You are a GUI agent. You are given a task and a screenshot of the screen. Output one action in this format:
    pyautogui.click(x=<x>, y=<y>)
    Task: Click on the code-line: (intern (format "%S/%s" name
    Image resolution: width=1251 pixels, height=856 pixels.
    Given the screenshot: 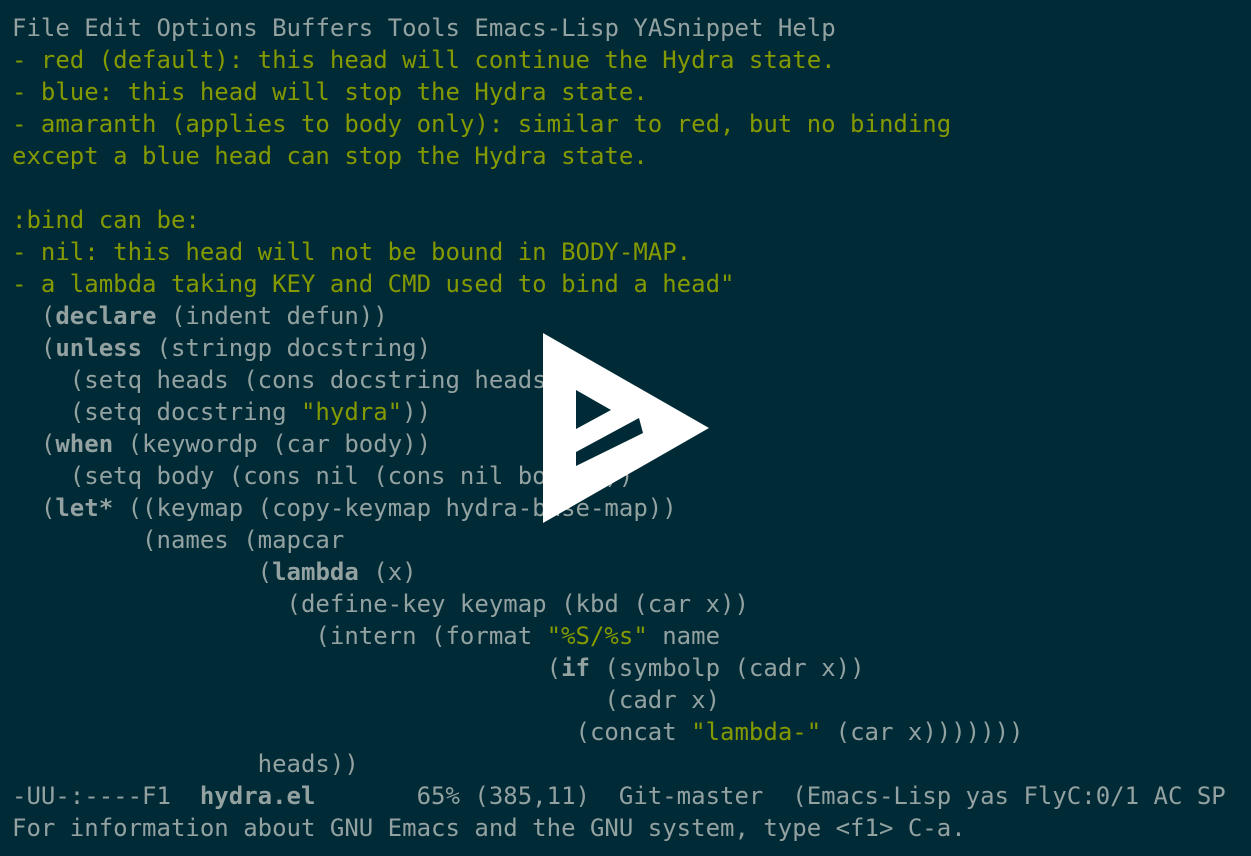 What is the action you would take?
    pyautogui.click(x=366, y=636)
    